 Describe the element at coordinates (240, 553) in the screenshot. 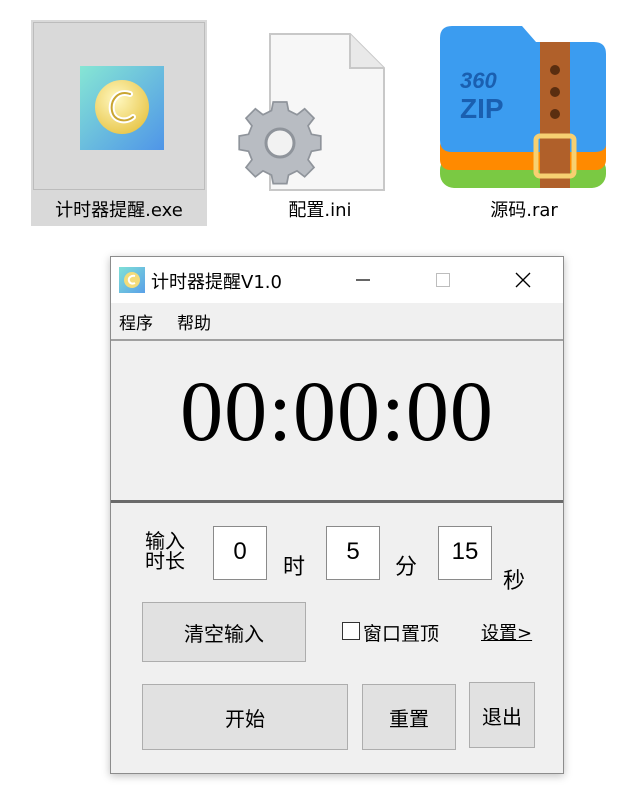

I see `hours-input: 0` at that location.